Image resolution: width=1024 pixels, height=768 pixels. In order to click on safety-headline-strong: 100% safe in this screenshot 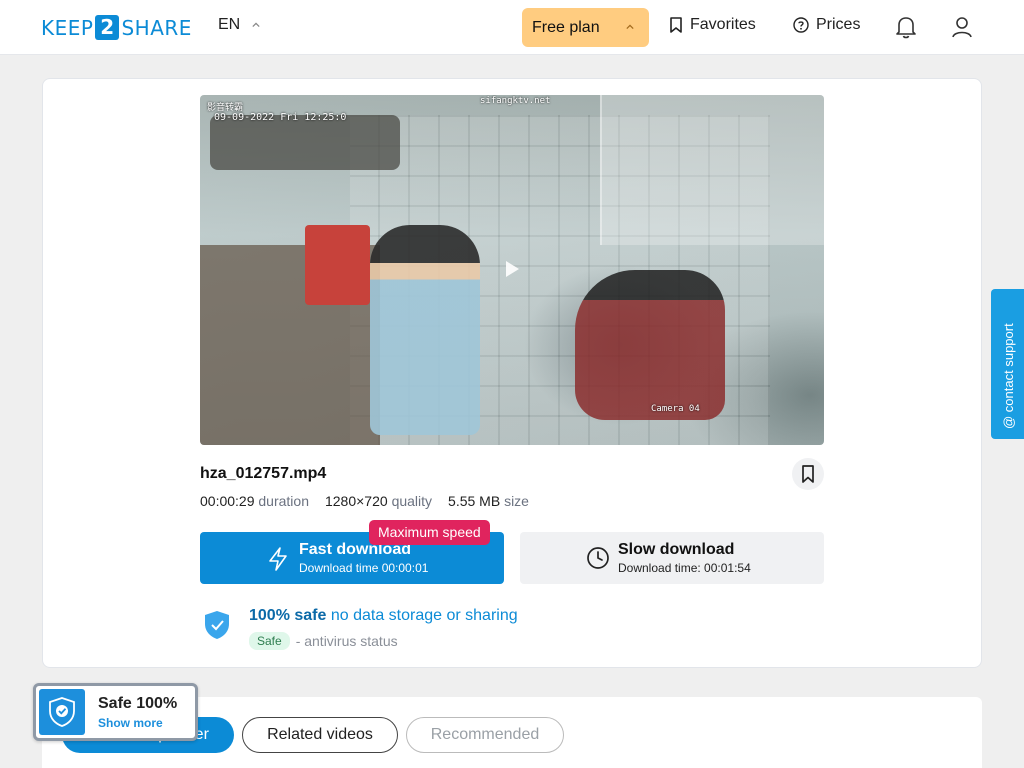, I will do `click(288, 615)`.